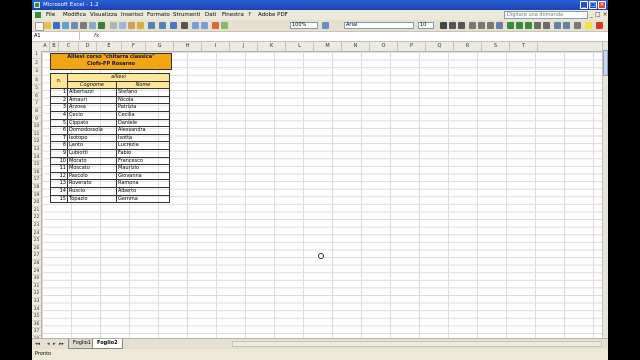 Image resolution: width=640 pixels, height=360 pixels. Describe the element at coordinates (39, 26) in the screenshot. I see `new-icon` at that location.